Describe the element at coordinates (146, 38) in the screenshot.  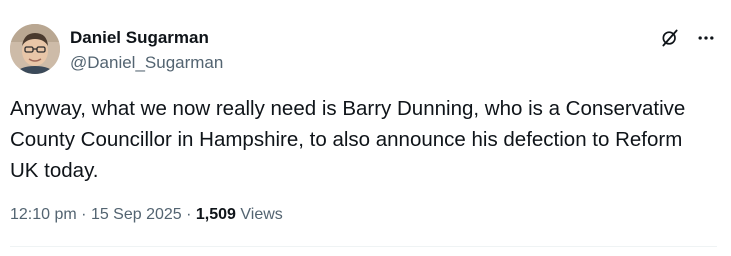
I see `author-display-name: Daniel Sugarman` at that location.